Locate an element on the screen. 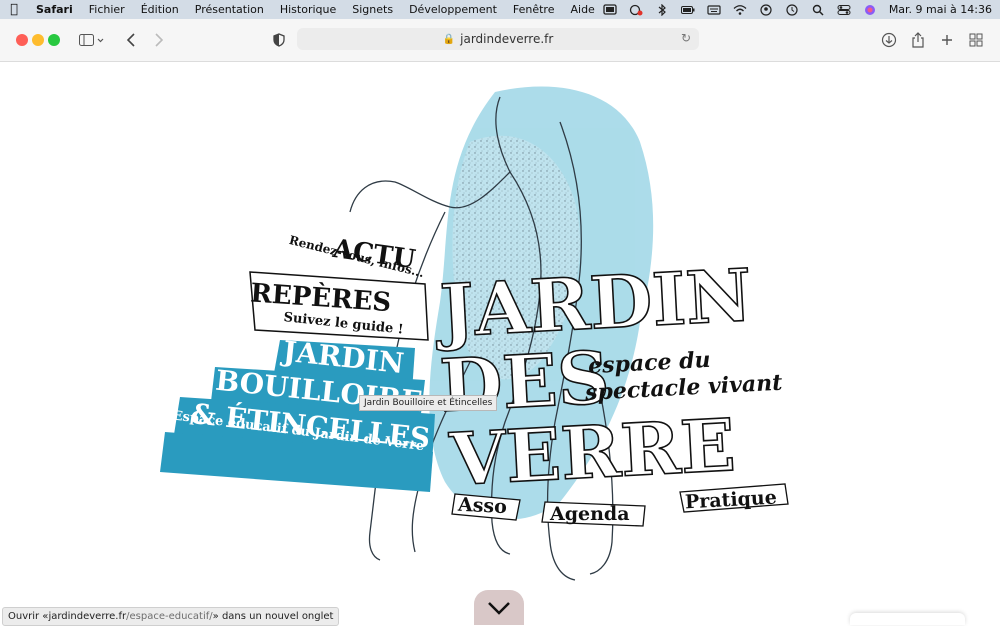  sidebar-toggle-button is located at coordinates (92, 40).